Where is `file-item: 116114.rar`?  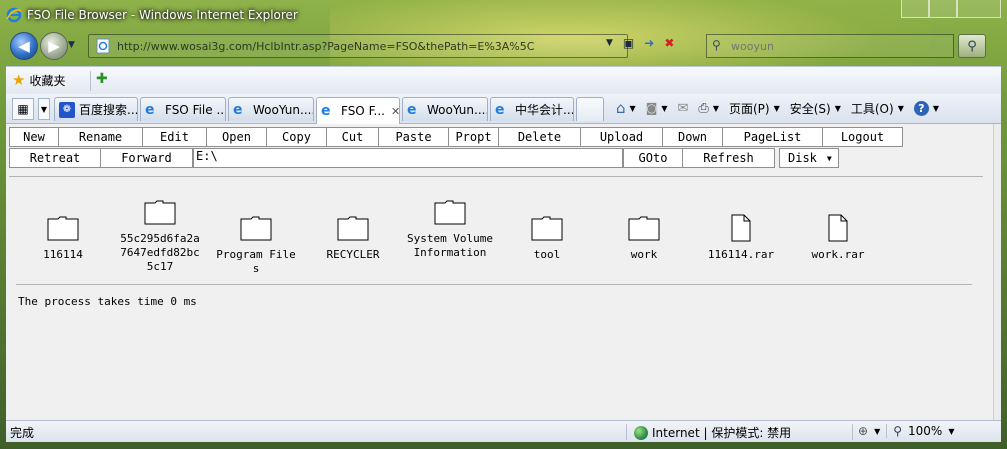 file-item: 116114.rar is located at coordinates (741, 230).